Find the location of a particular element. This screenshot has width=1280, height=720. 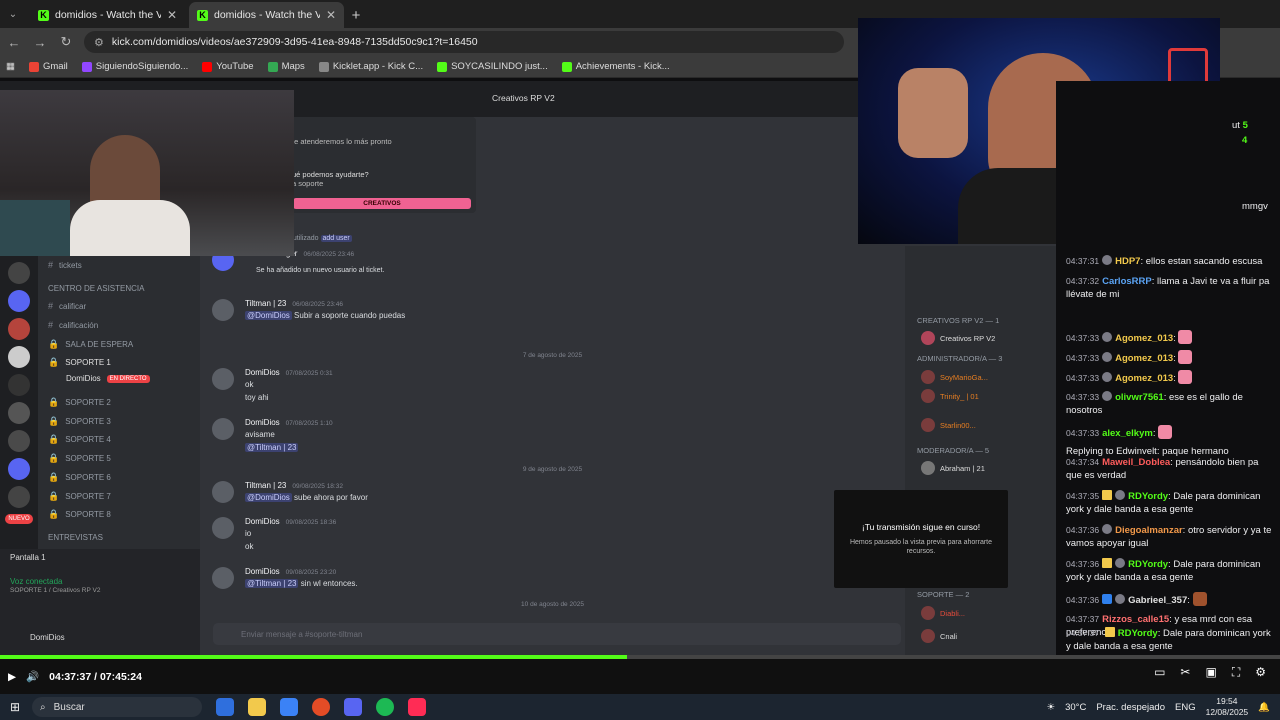

embed-sub: a soporte is located at coordinates (308, 183).